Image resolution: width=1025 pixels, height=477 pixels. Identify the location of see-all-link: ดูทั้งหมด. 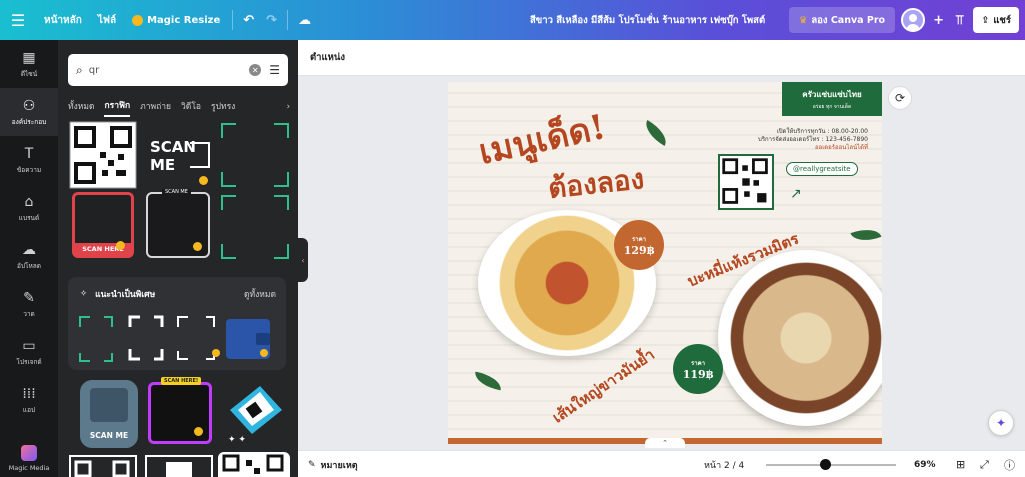
(260, 294).